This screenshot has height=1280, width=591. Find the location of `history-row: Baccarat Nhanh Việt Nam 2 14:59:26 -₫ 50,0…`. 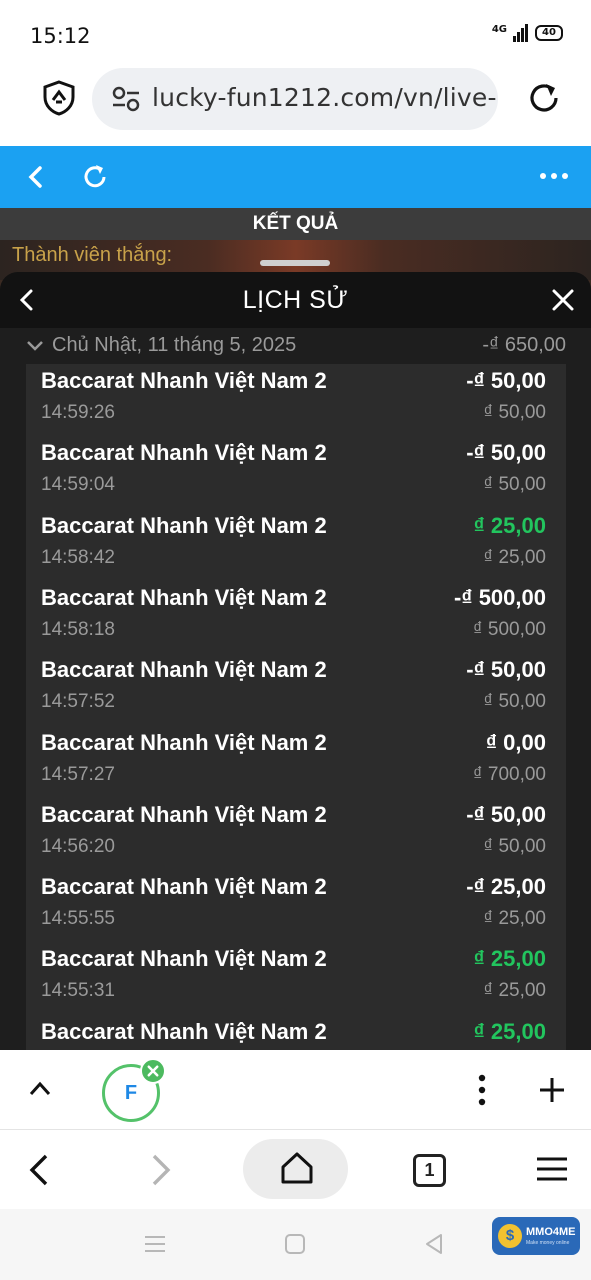

history-row: Baccarat Nhanh Việt Nam 2 14:59:26 -₫ 50,0… is located at coordinates (296, 404).